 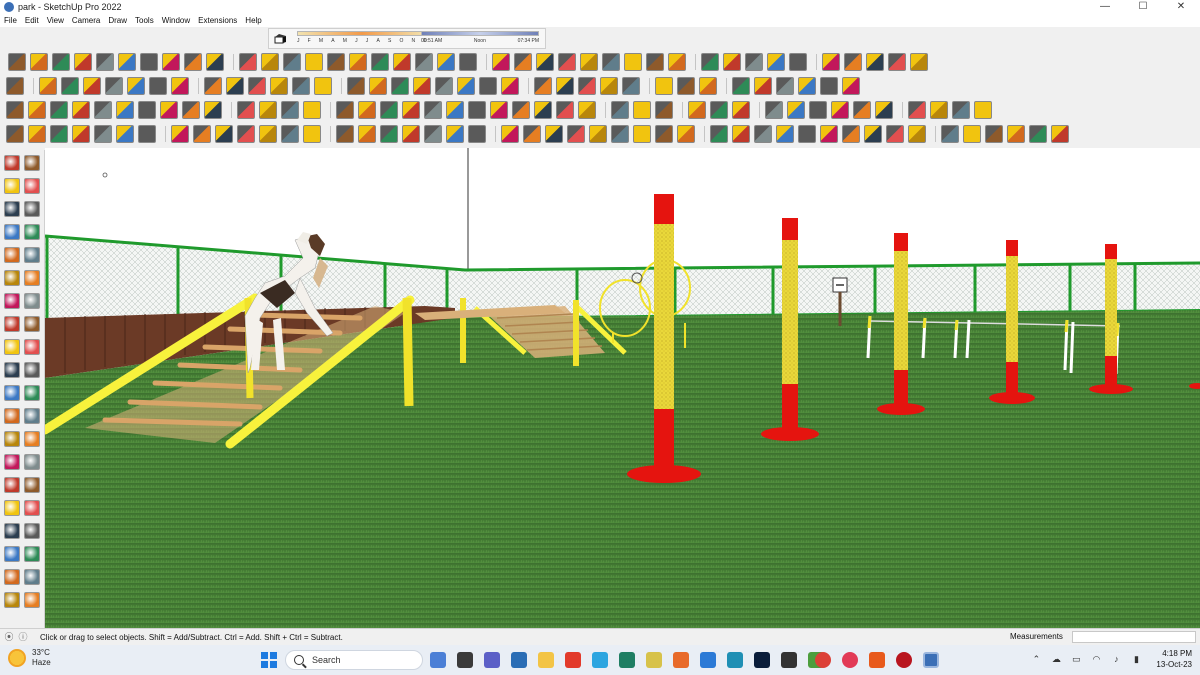 What do you see at coordinates (850, 660) in the screenshot?
I see `pinterest-app-icon` at bounding box center [850, 660].